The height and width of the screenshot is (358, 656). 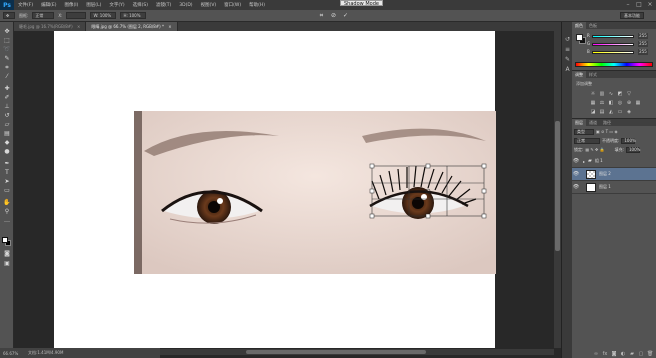 I want to click on brush-panel-icon: ✎, so click(x=567, y=59).